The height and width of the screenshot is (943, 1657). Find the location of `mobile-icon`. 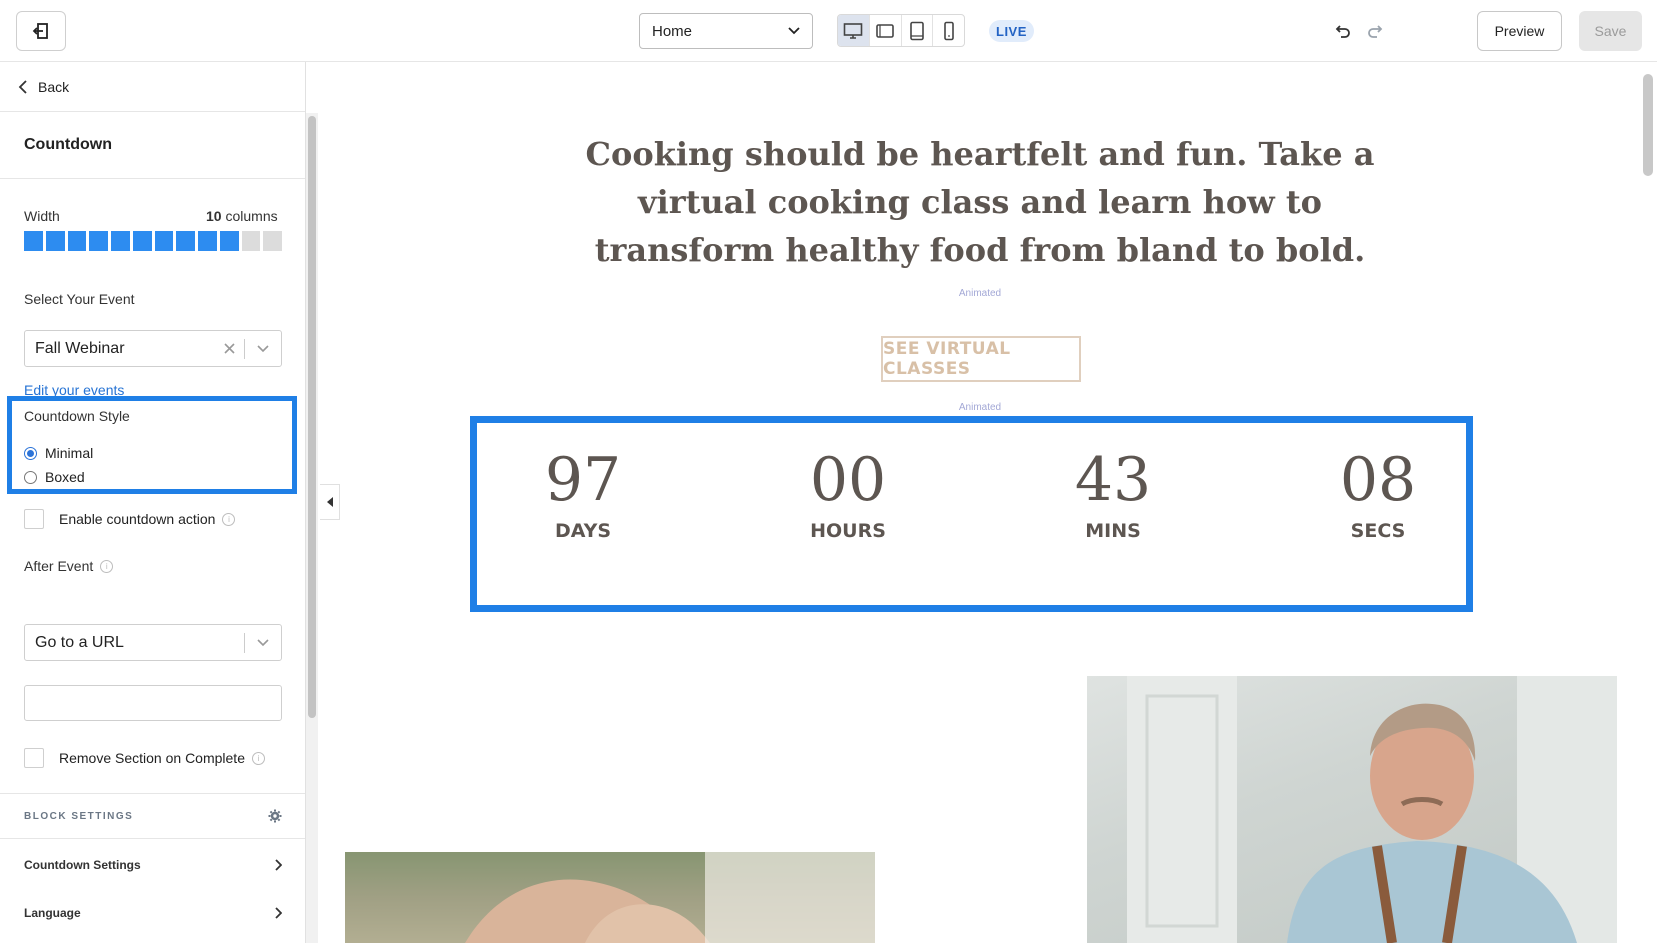

mobile-icon is located at coordinates (948, 30).